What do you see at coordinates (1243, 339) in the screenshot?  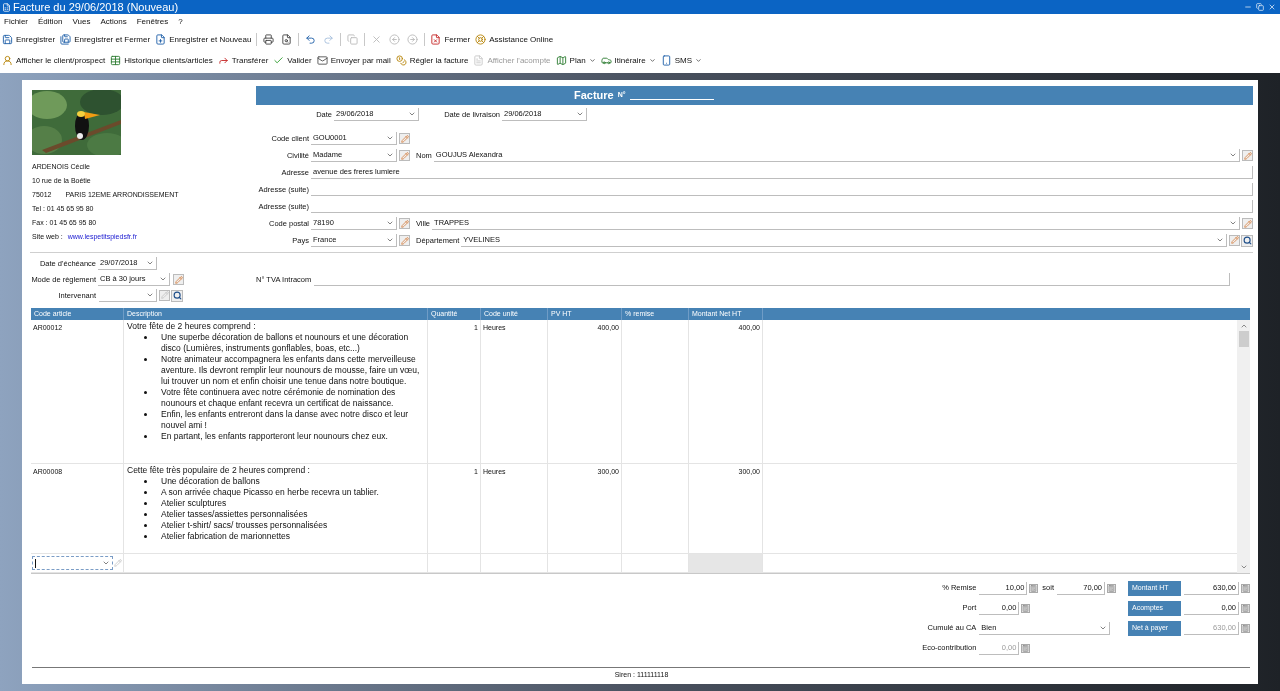 I see `scrollbar-thumb` at bounding box center [1243, 339].